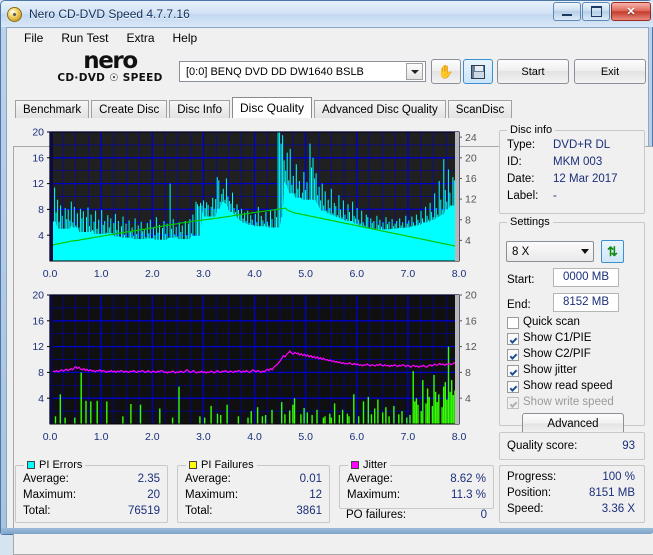  What do you see at coordinates (549, 354) in the screenshot?
I see `checkbox-show-c2-pif: Show C2/PIF` at bounding box center [549, 354].